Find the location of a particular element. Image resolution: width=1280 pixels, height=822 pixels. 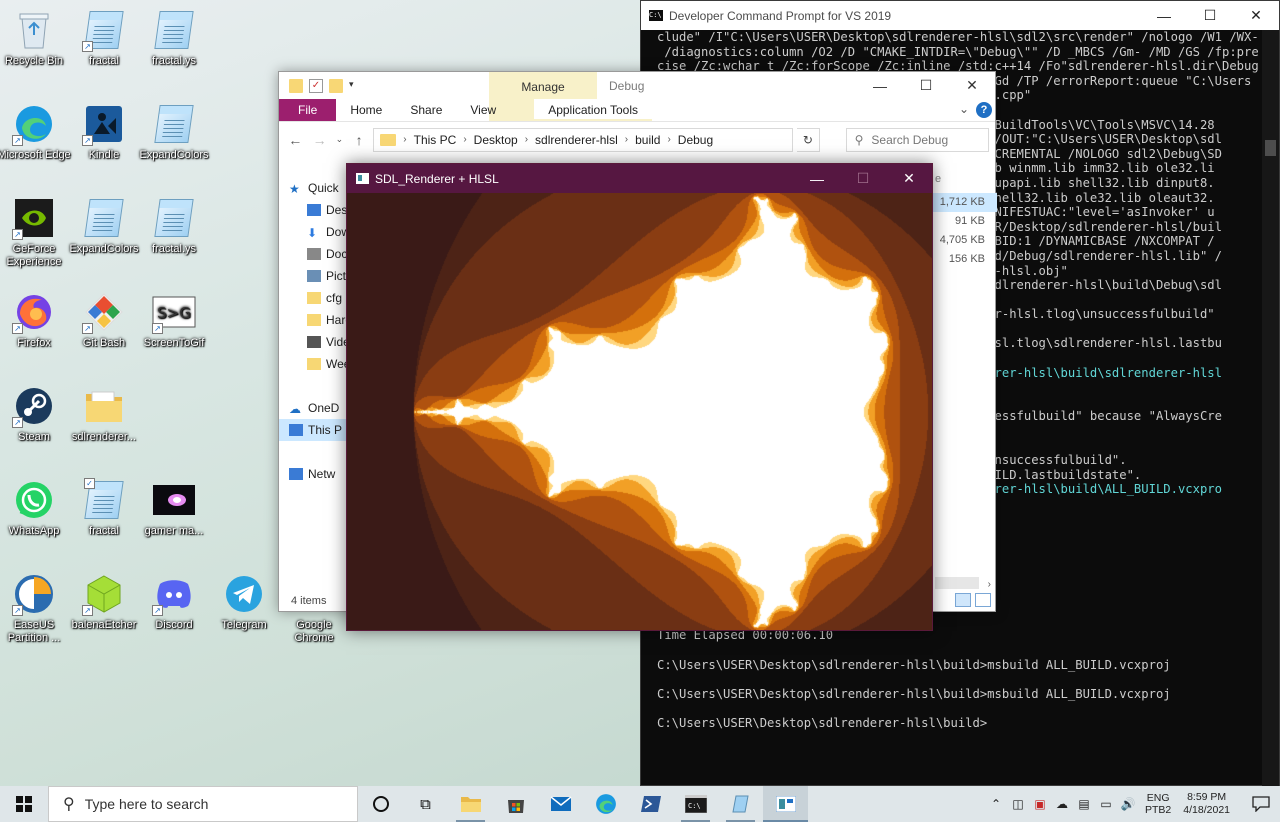

back-arrow-icon: ← is located at coordinates (295, 140).